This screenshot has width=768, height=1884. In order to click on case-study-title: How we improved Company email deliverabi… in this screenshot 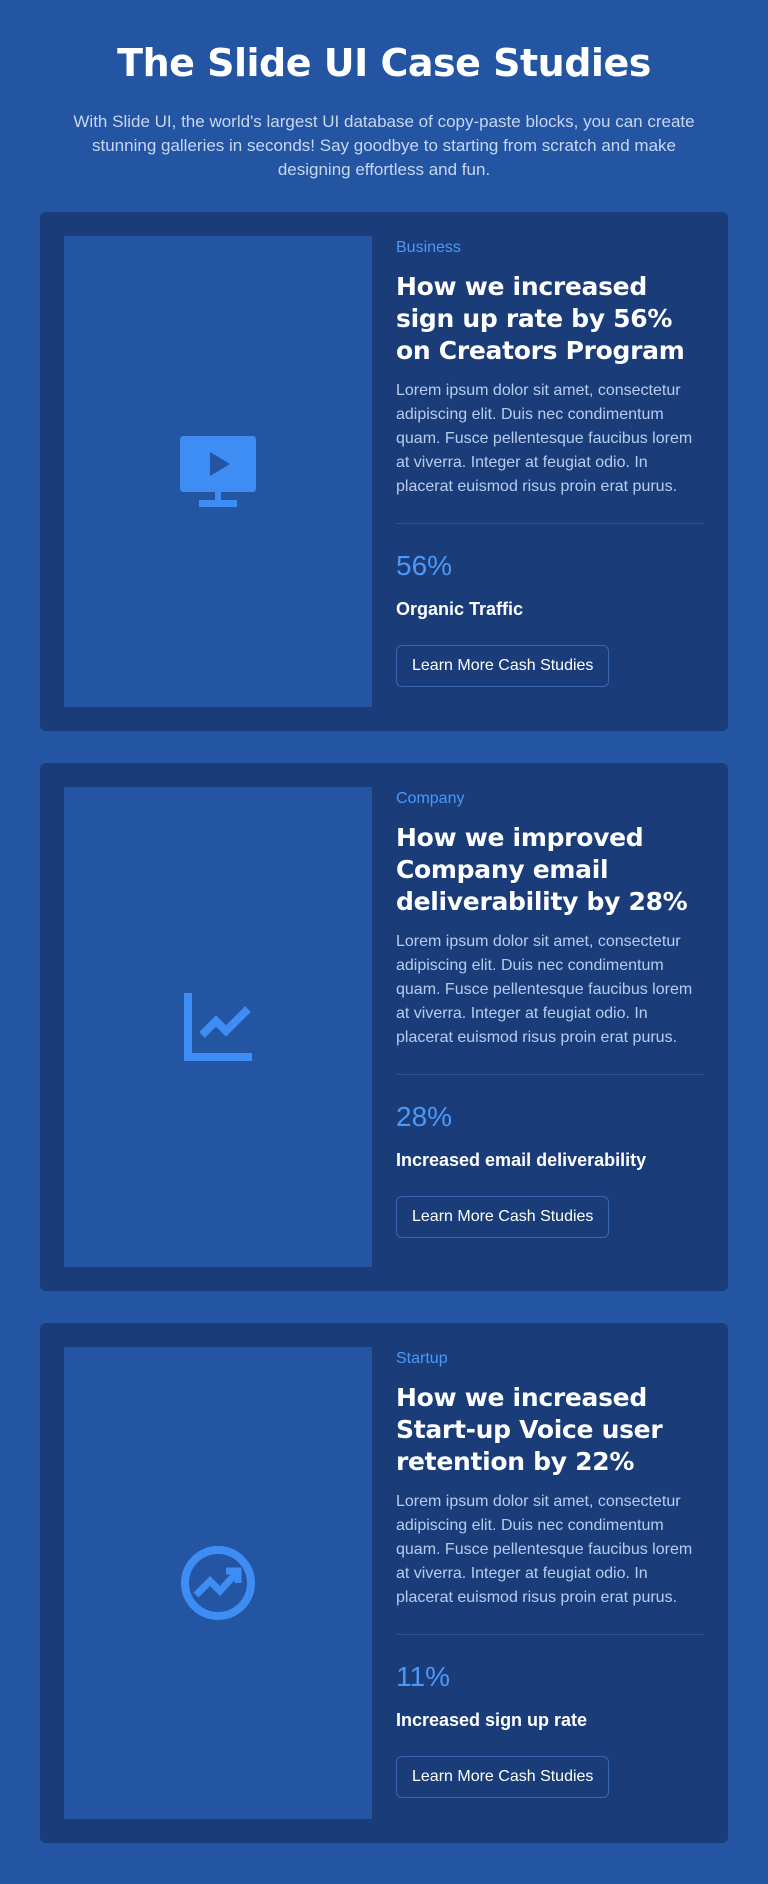, I will do `click(542, 869)`.